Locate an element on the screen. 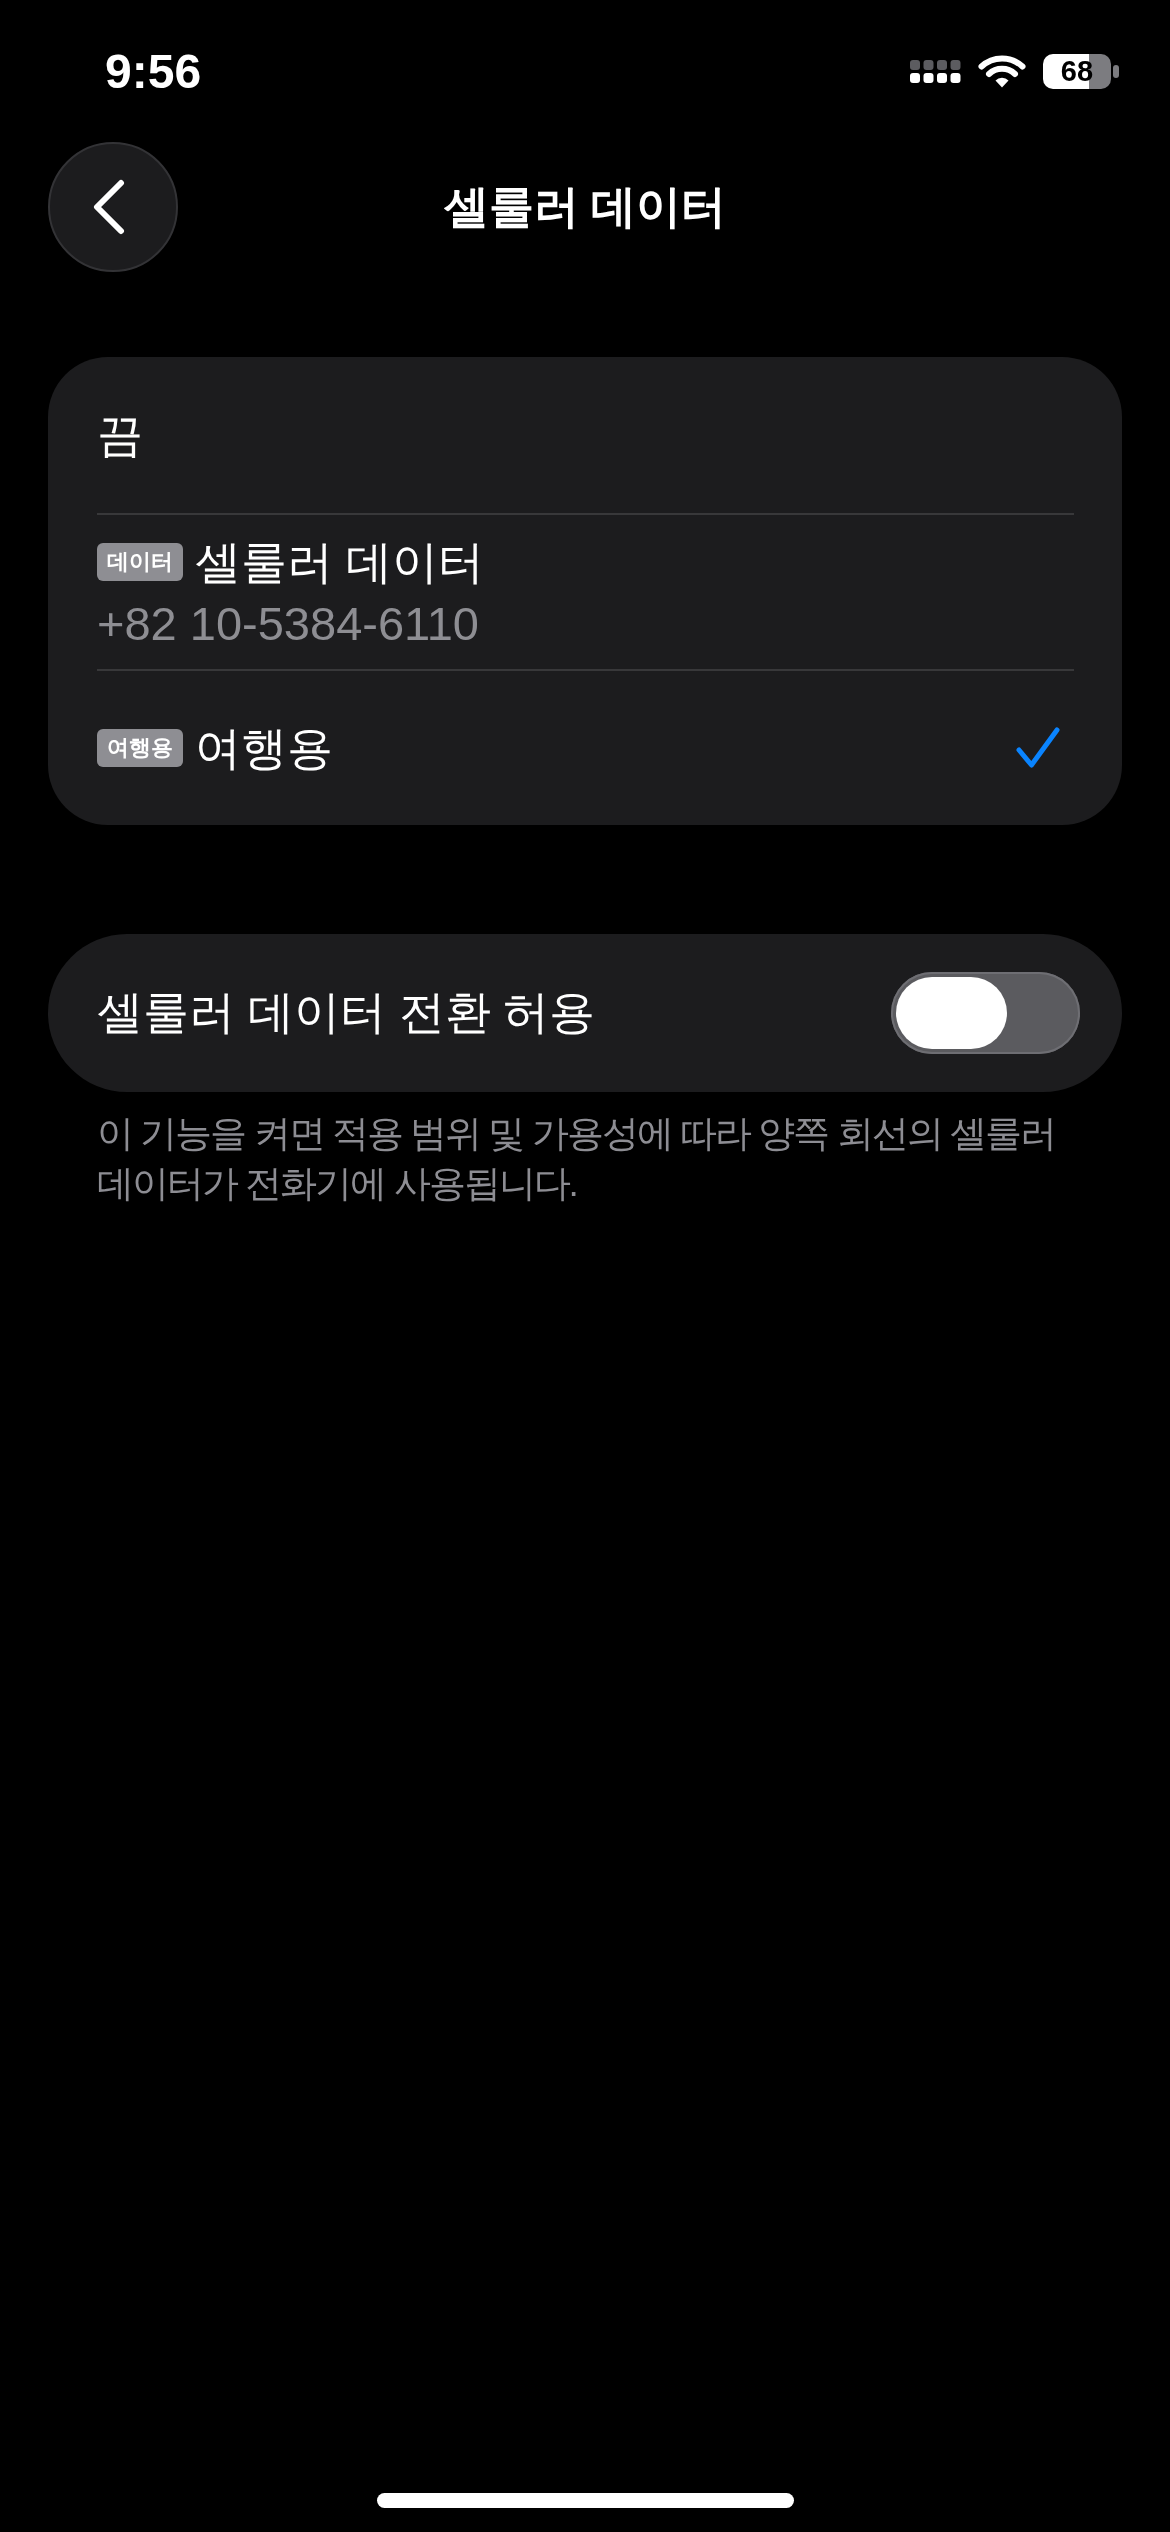  status-time: 9:56 is located at coordinates (153, 71).